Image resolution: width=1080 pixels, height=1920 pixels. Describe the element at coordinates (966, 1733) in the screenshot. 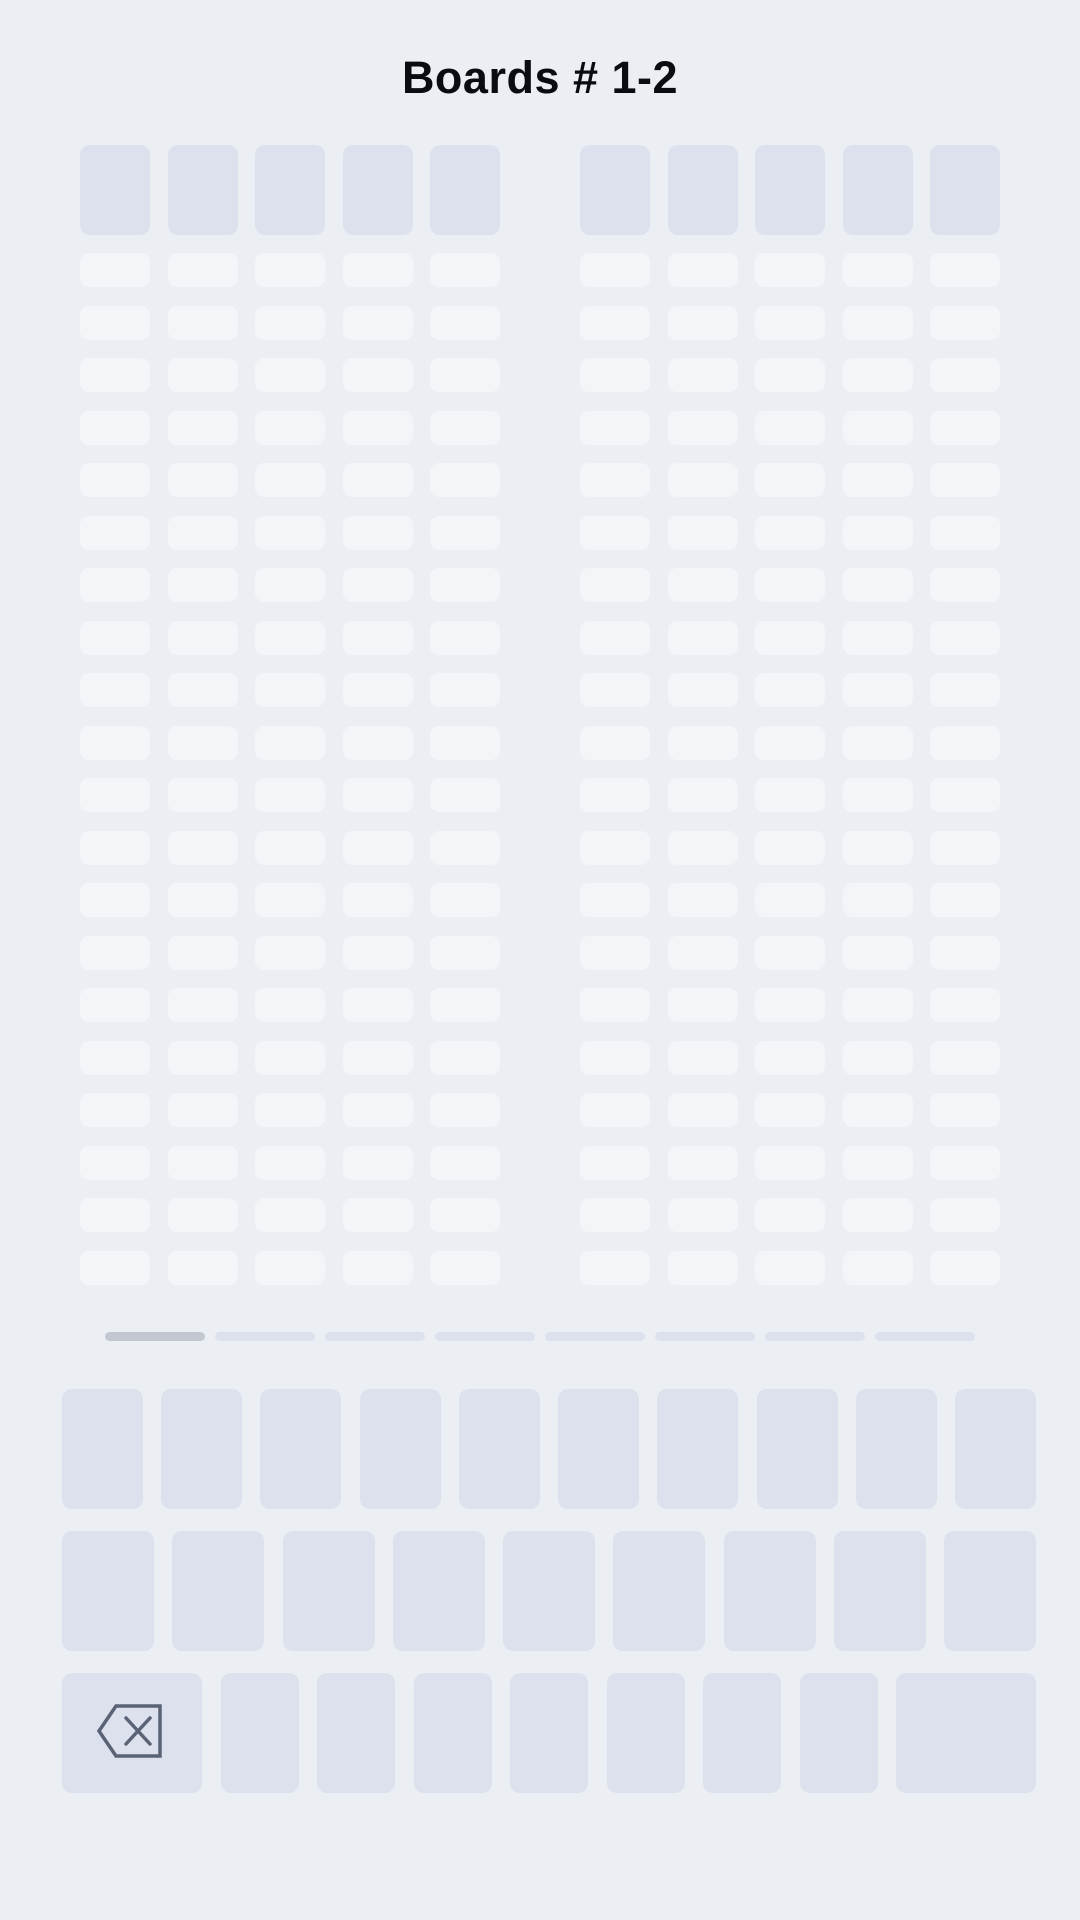

I see `enter-key` at that location.